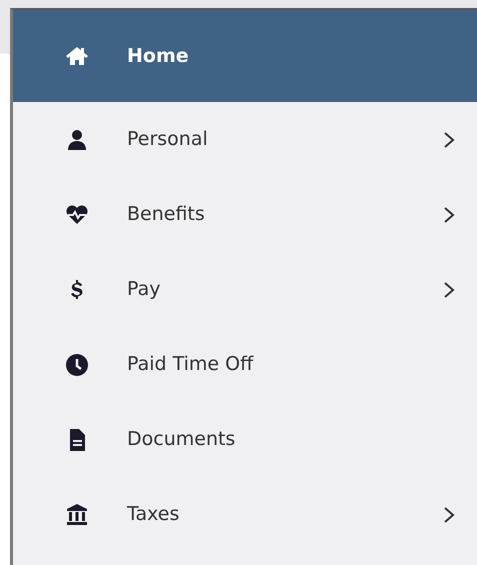  What do you see at coordinates (77, 364) in the screenshot?
I see `clock-icon` at bounding box center [77, 364].